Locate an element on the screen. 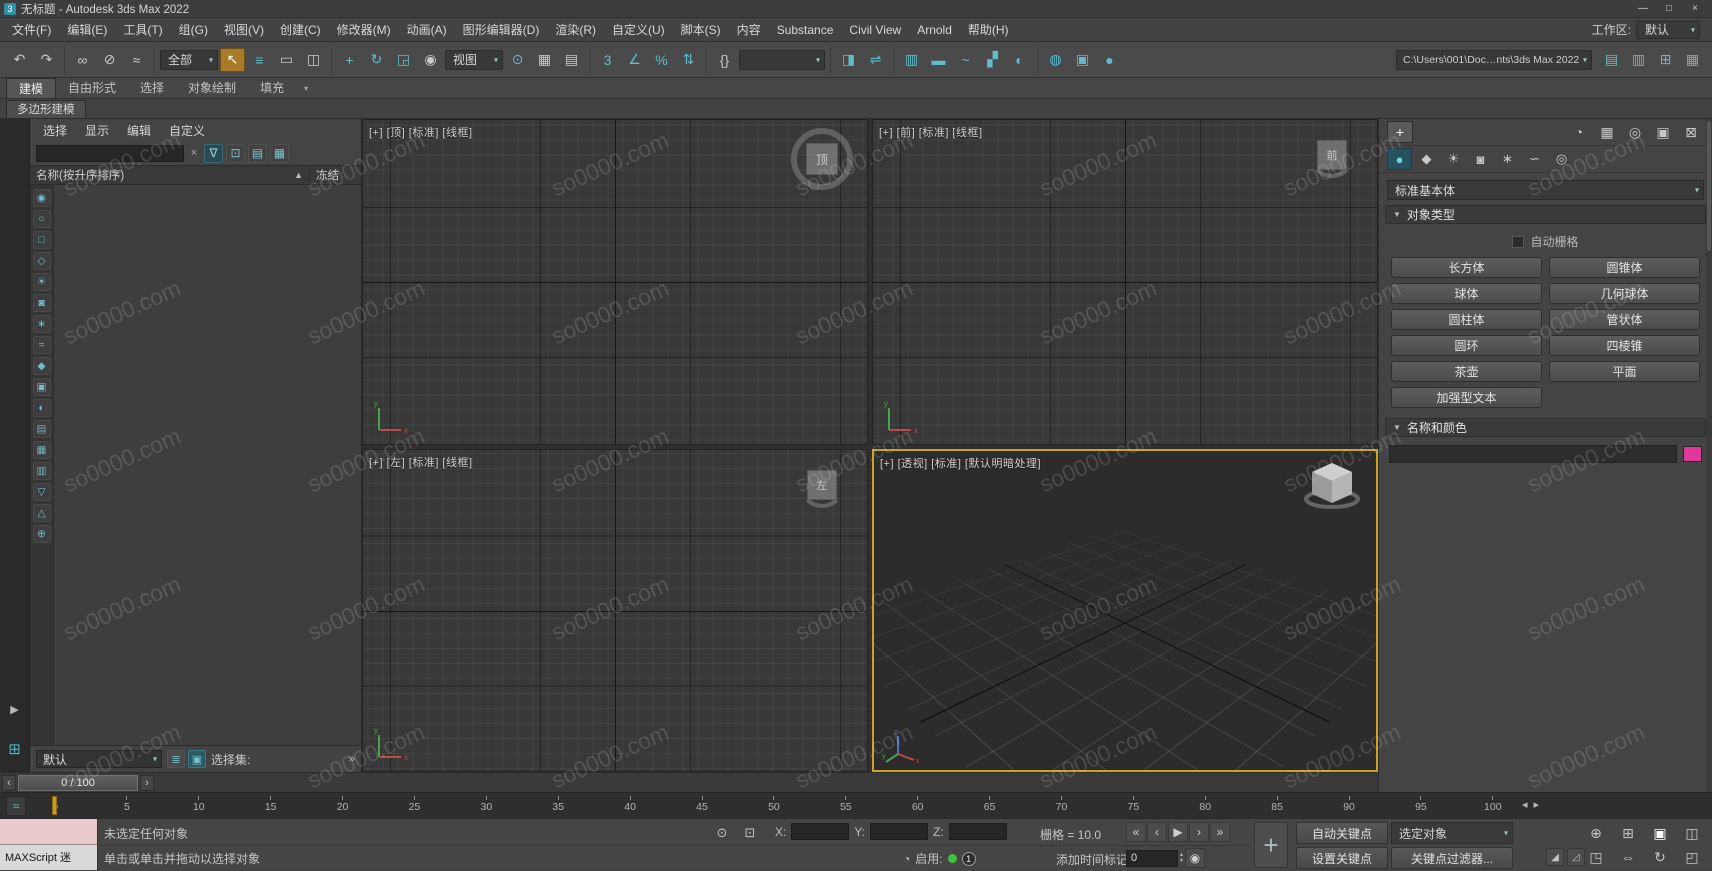 This screenshot has height=871, width=1712. helpers-category-icon: ∗ is located at coordinates (1507, 159).